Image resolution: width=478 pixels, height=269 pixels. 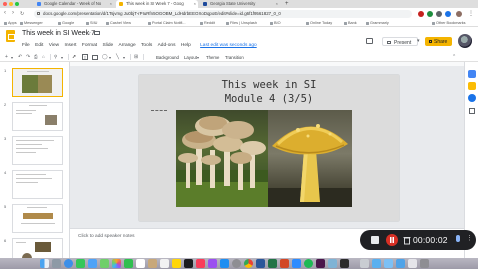 I want to click on minimize-window-icon, so click(x=11, y=4).